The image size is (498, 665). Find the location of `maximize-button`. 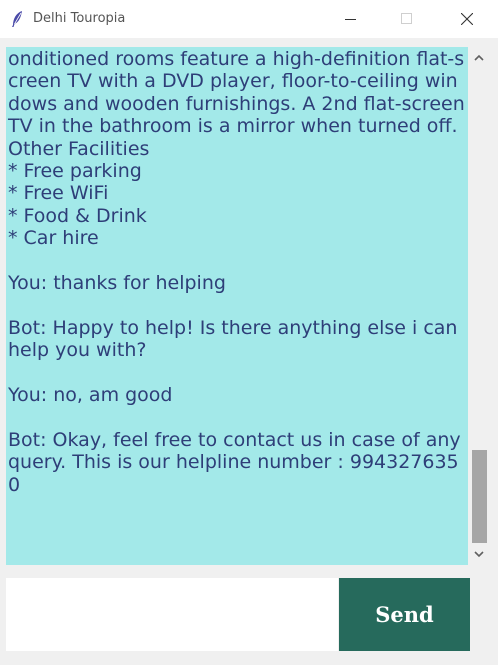

maximize-button is located at coordinates (407, 19).